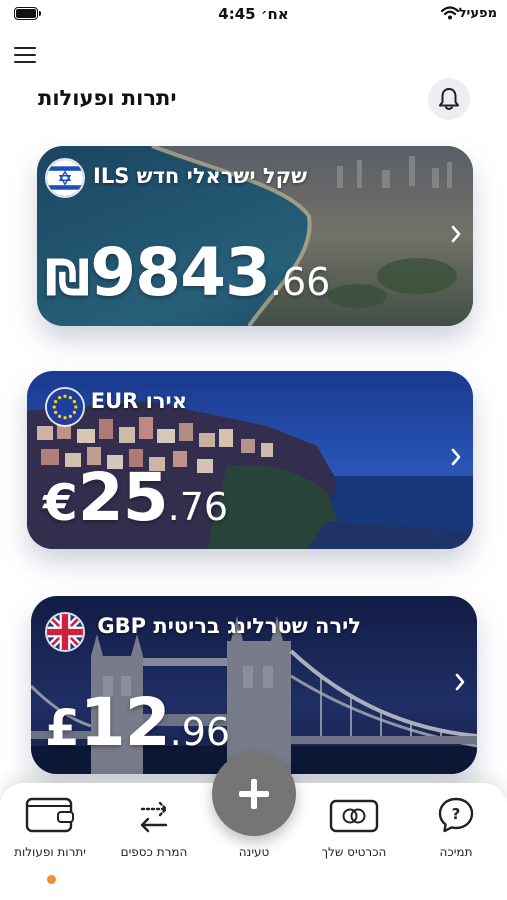  I want to click on eu-flag-icon, so click(65, 407).